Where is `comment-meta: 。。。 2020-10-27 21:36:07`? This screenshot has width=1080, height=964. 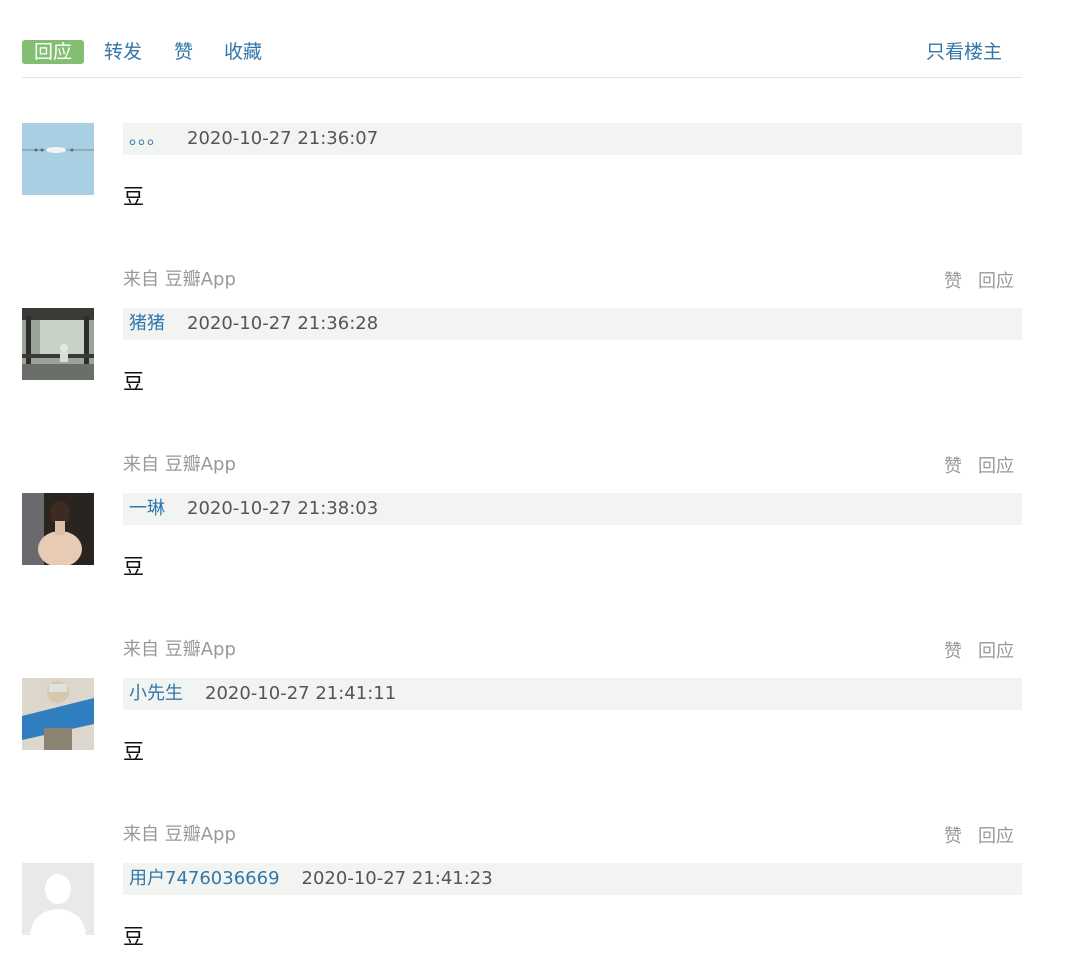
comment-meta: 。。。 2020-10-27 21:36:07 is located at coordinates (572, 139).